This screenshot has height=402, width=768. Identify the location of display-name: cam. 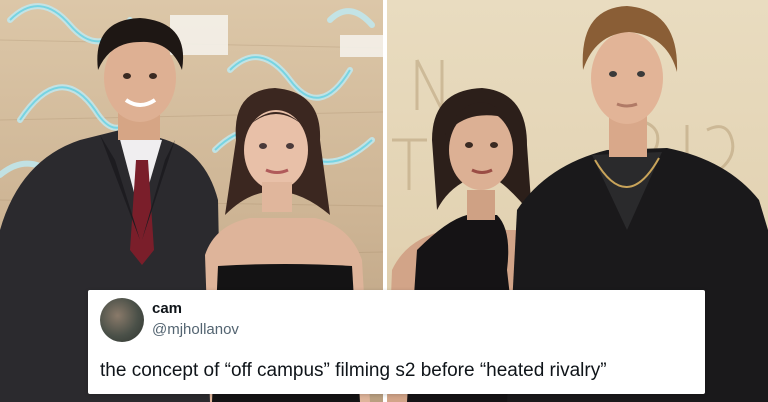
(167, 308).